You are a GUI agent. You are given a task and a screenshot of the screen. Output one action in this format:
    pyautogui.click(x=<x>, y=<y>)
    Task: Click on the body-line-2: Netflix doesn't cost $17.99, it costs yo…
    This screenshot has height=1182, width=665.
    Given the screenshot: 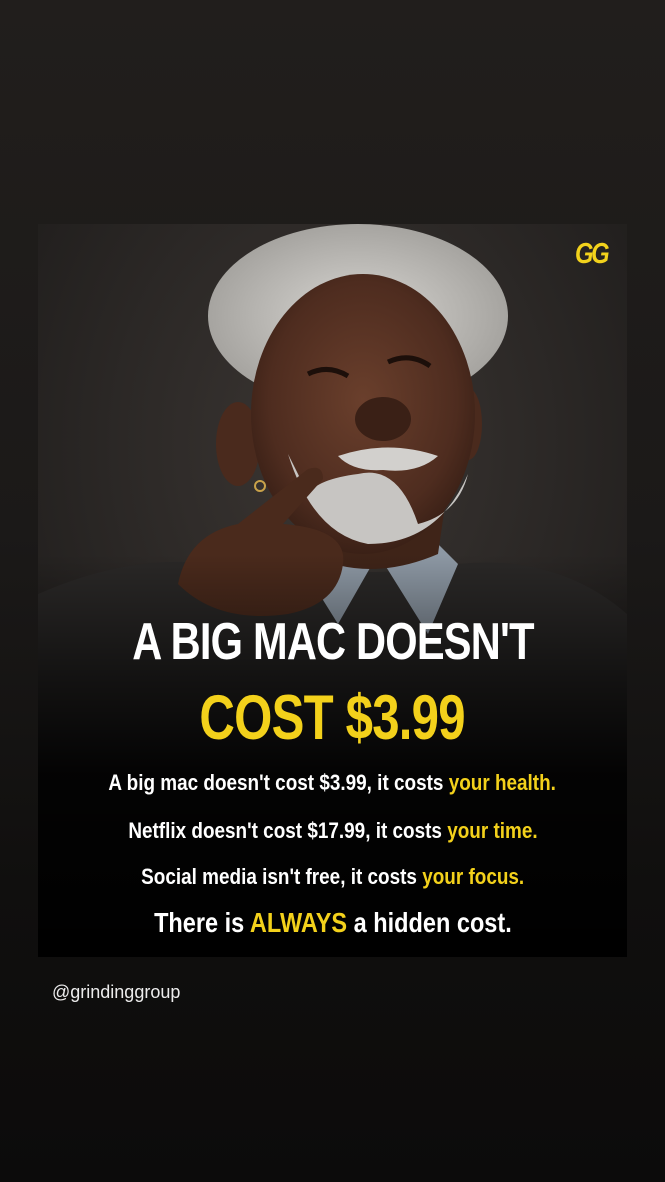 What is the action you would take?
    pyautogui.click(x=332, y=830)
    